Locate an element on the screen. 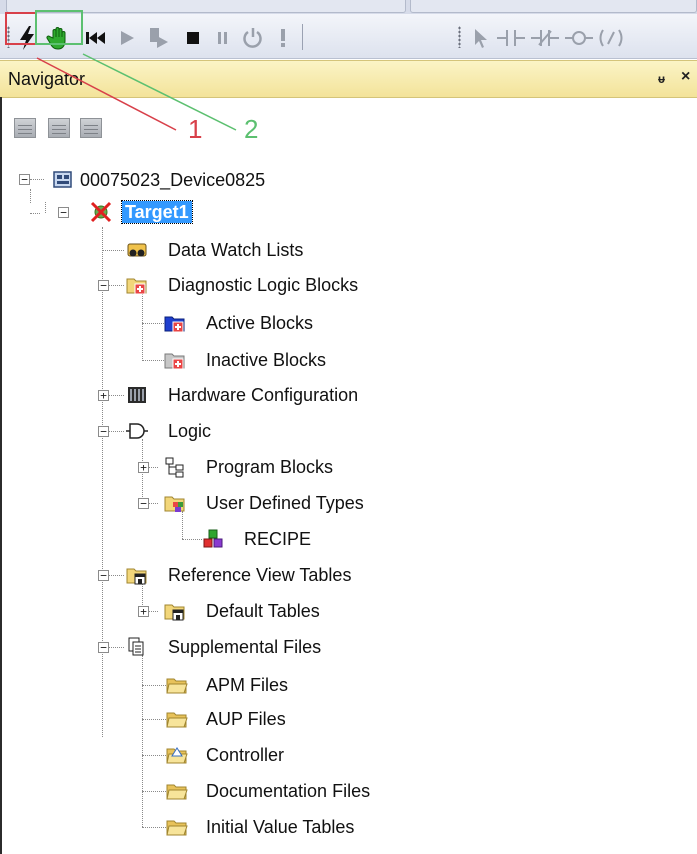 This screenshot has width=697, height=854. tree-item-default-tables: Default Tables is located at coordinates (263, 611).